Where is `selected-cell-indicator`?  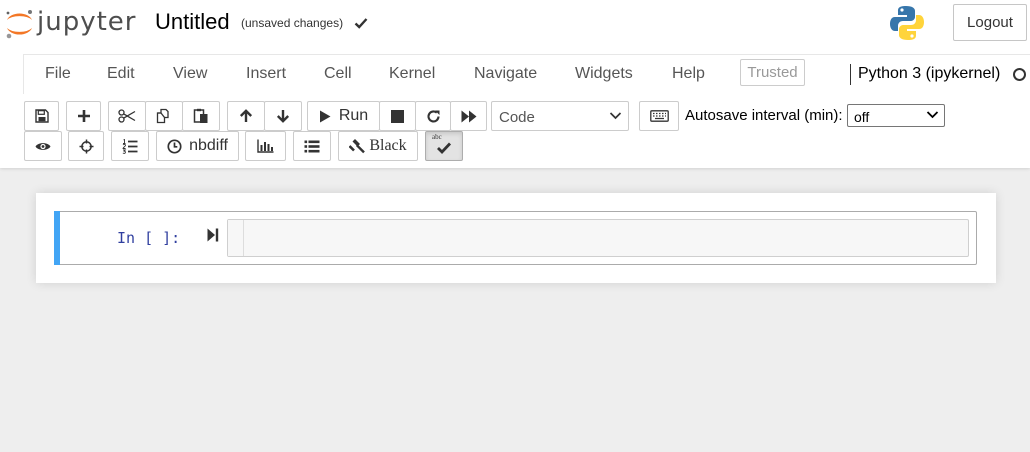 selected-cell-indicator is located at coordinates (57, 238).